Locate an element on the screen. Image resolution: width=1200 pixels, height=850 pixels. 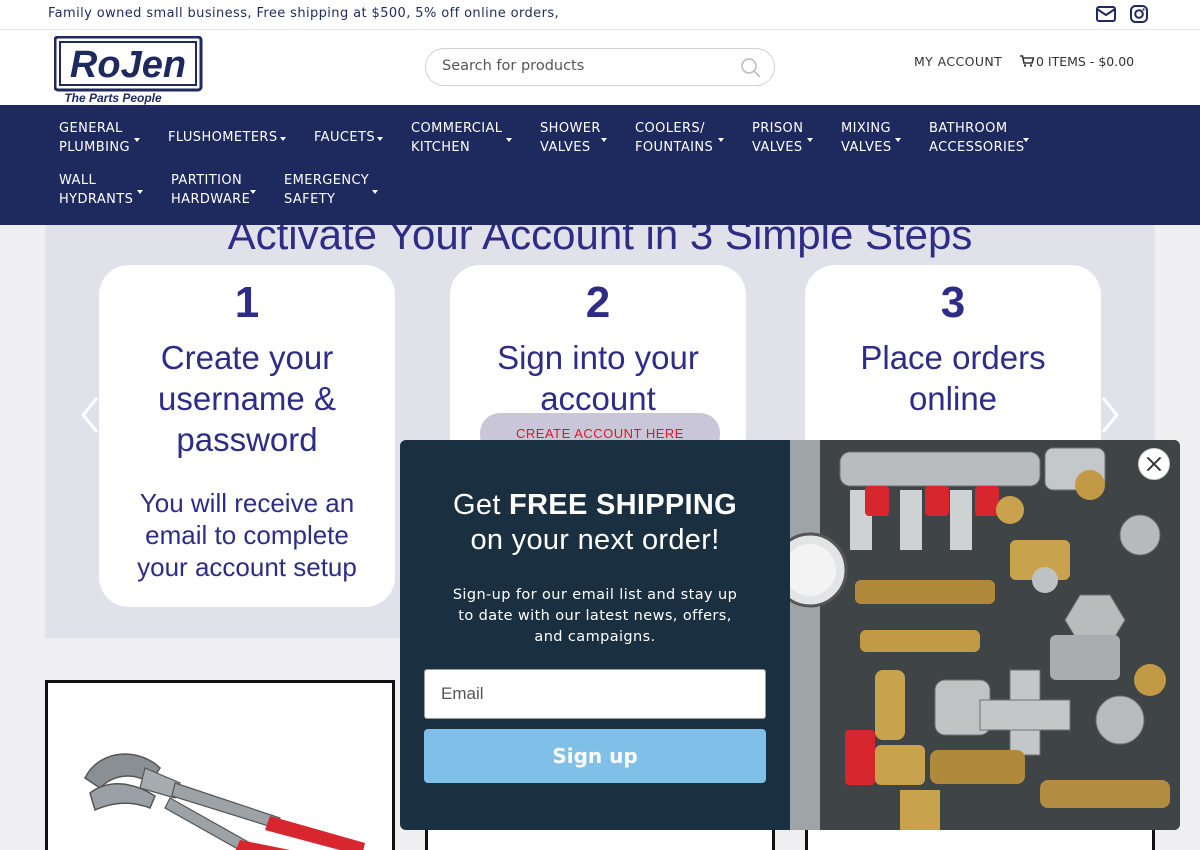
email-field is located at coordinates (595, 694).